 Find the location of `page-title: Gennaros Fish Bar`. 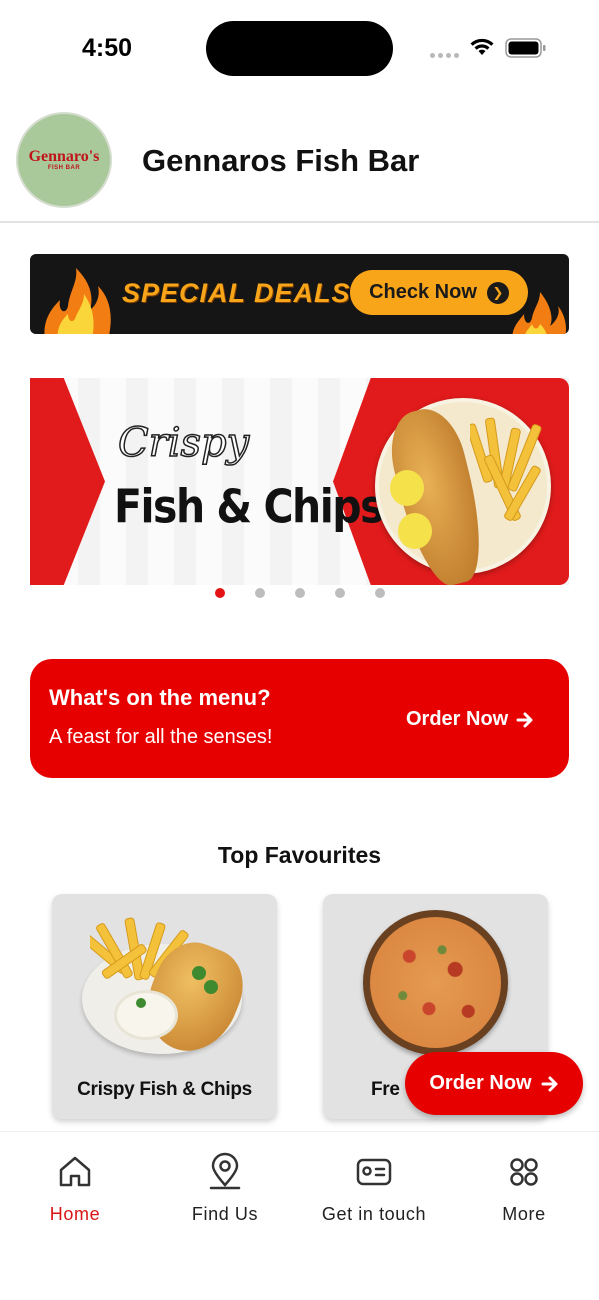

page-title: Gennaros Fish Bar is located at coordinates (281, 160).